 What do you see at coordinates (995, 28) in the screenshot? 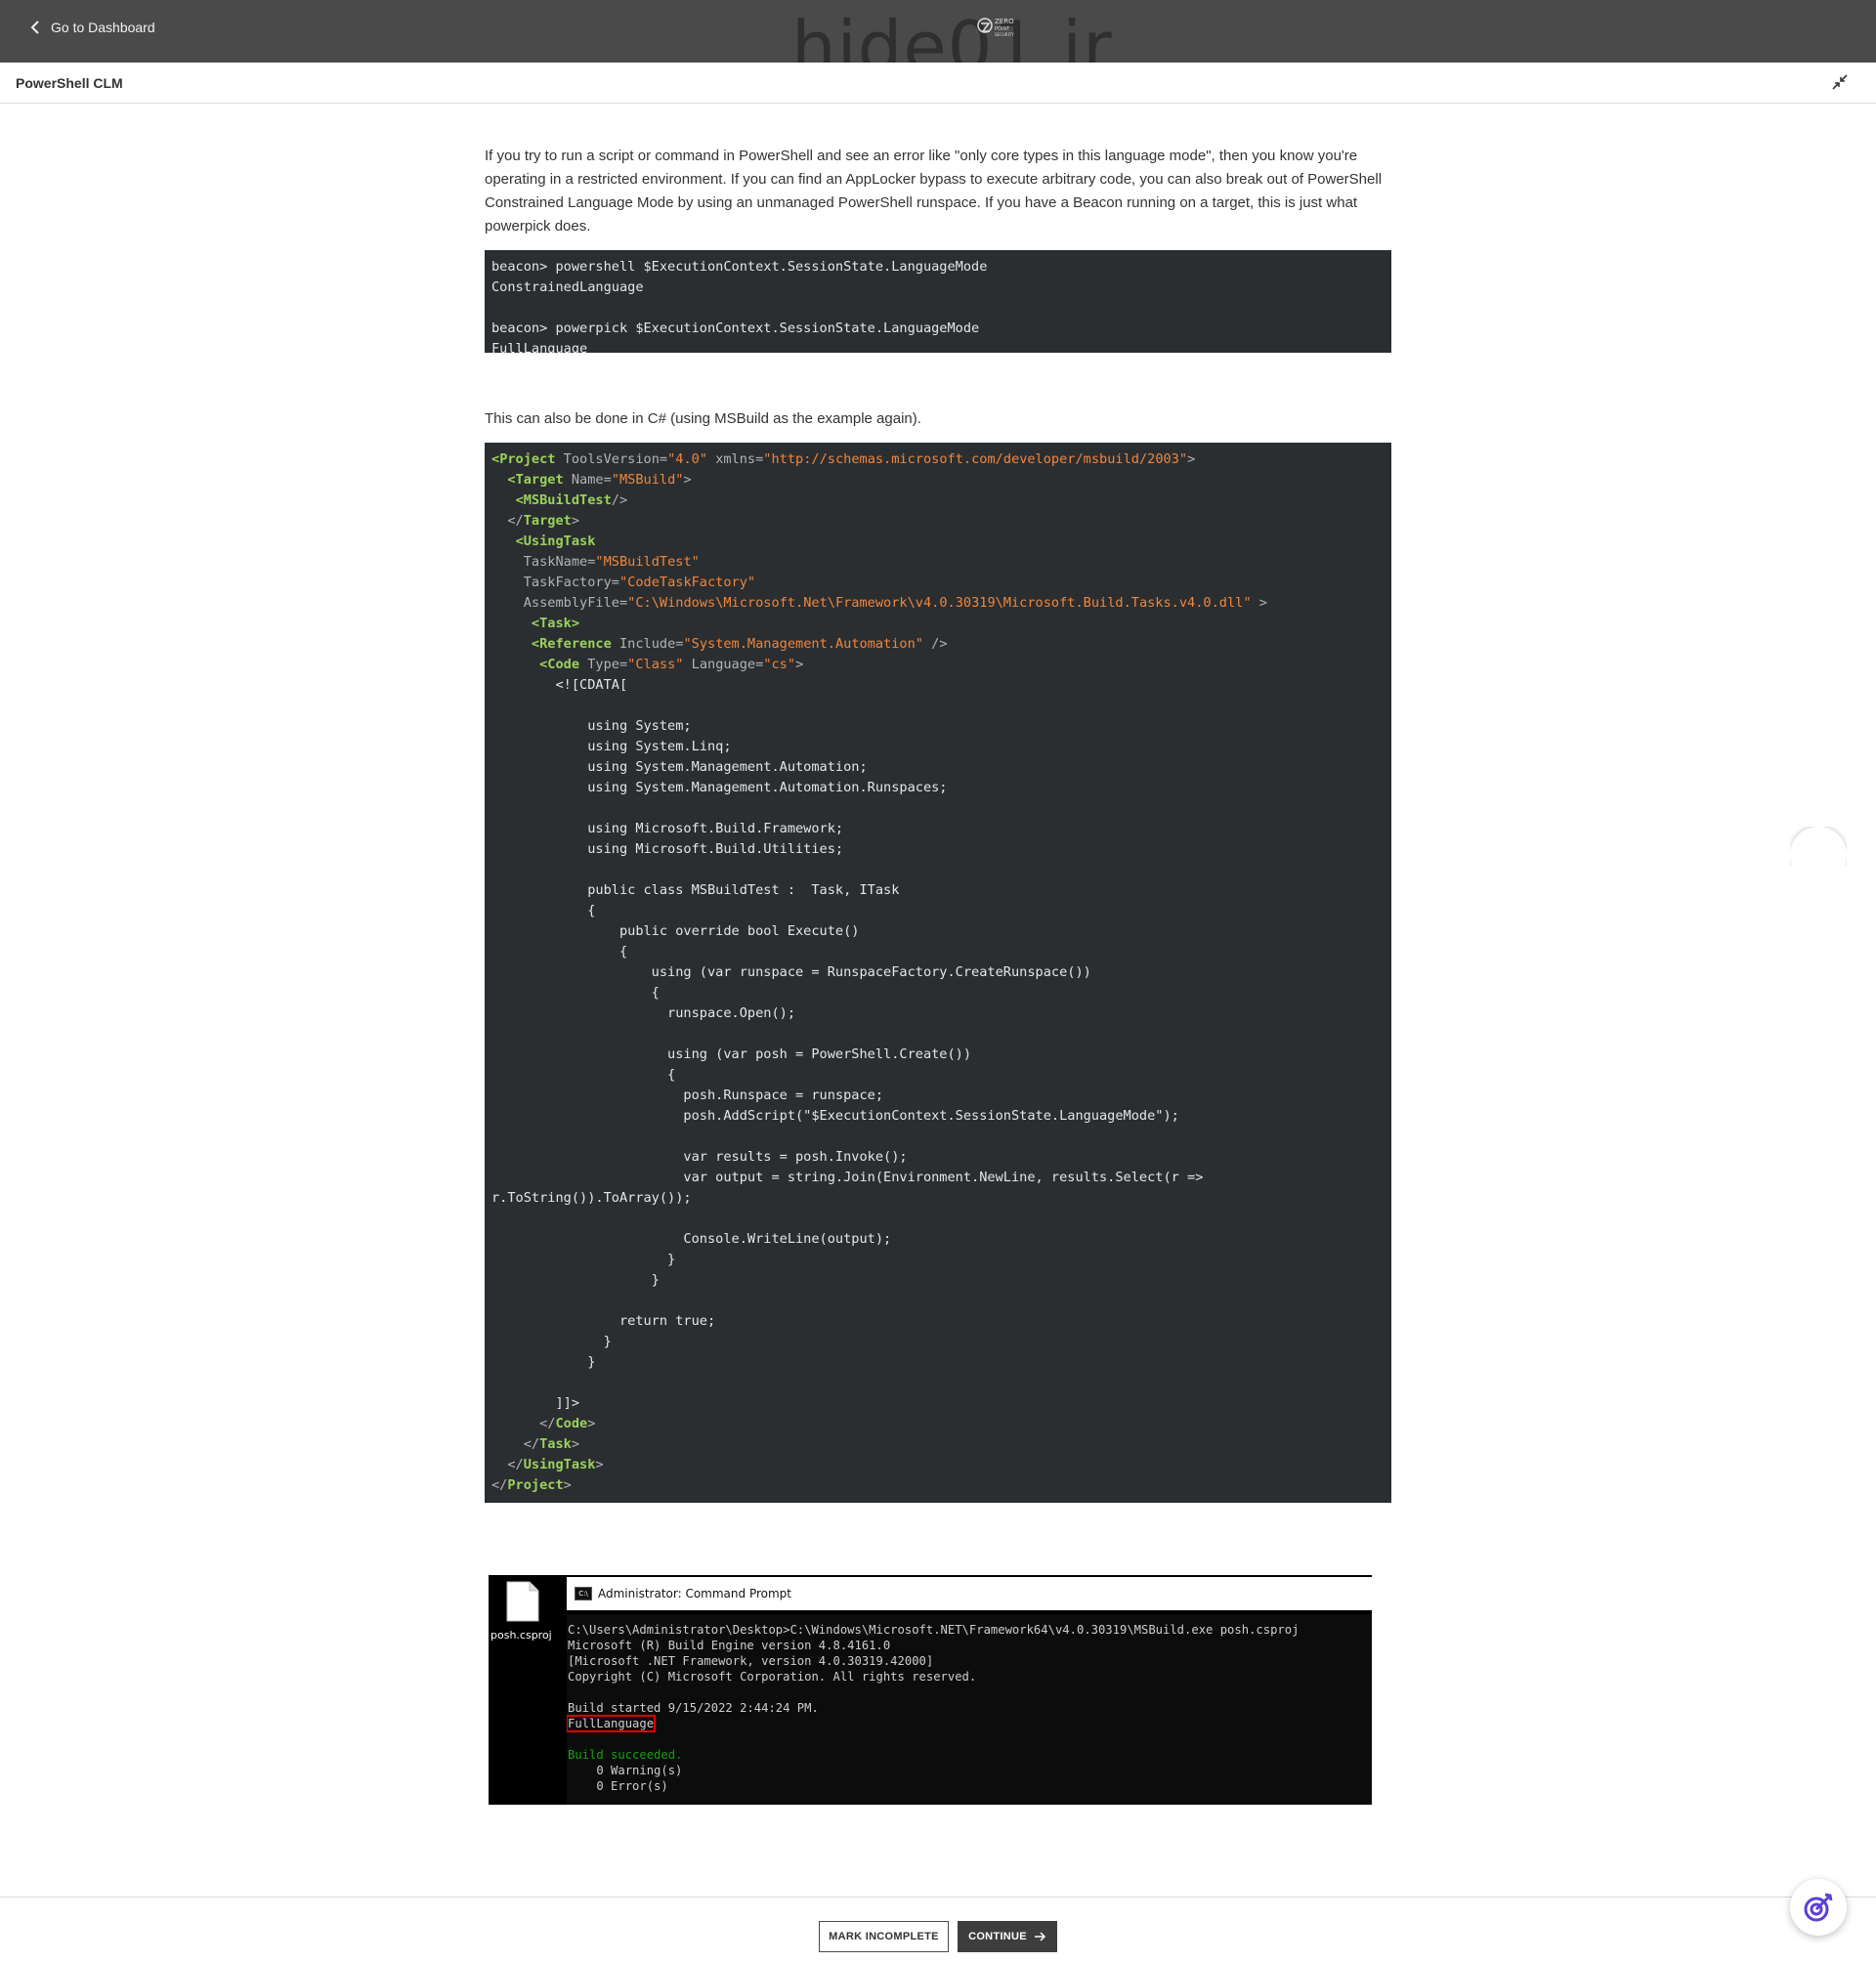
I see `watermark-logo: ZERO POINT SECURITY` at bounding box center [995, 28].